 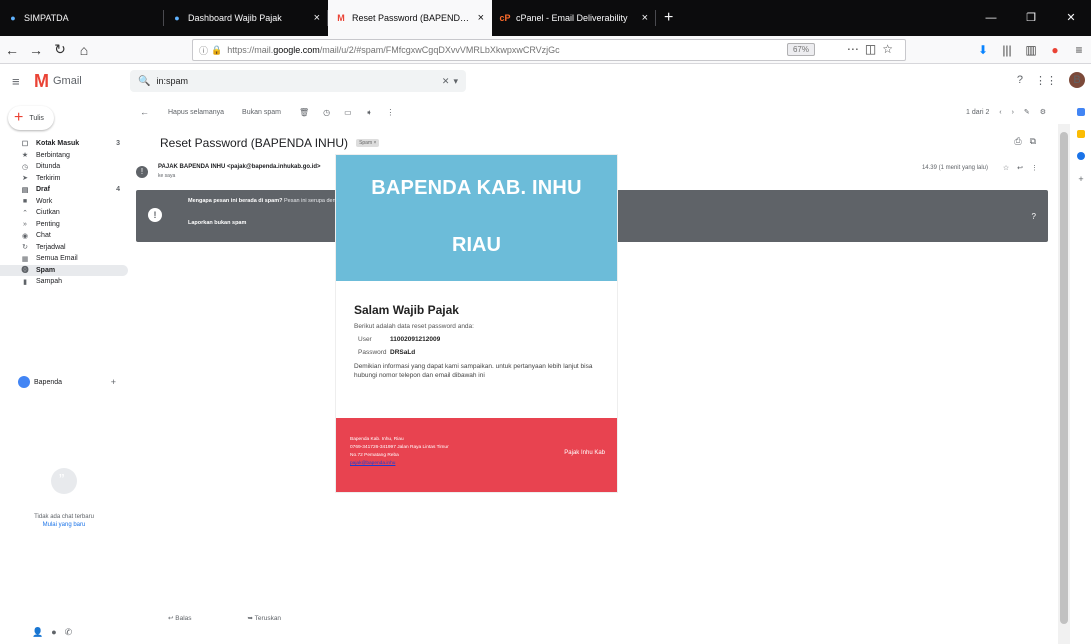 I want to click on sidebar-item-semua-email: ▦ Semua Email, so click(x=64, y=259).